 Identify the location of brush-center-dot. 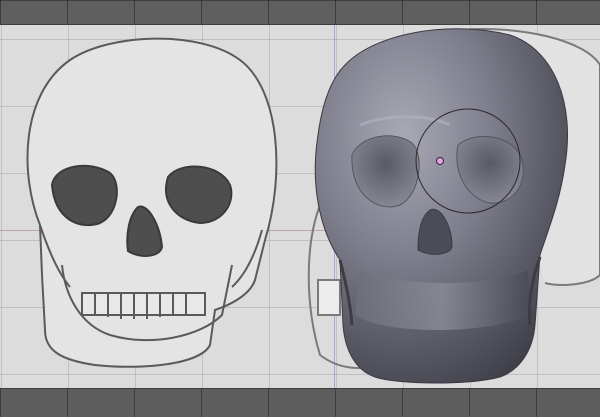
(440, 161).